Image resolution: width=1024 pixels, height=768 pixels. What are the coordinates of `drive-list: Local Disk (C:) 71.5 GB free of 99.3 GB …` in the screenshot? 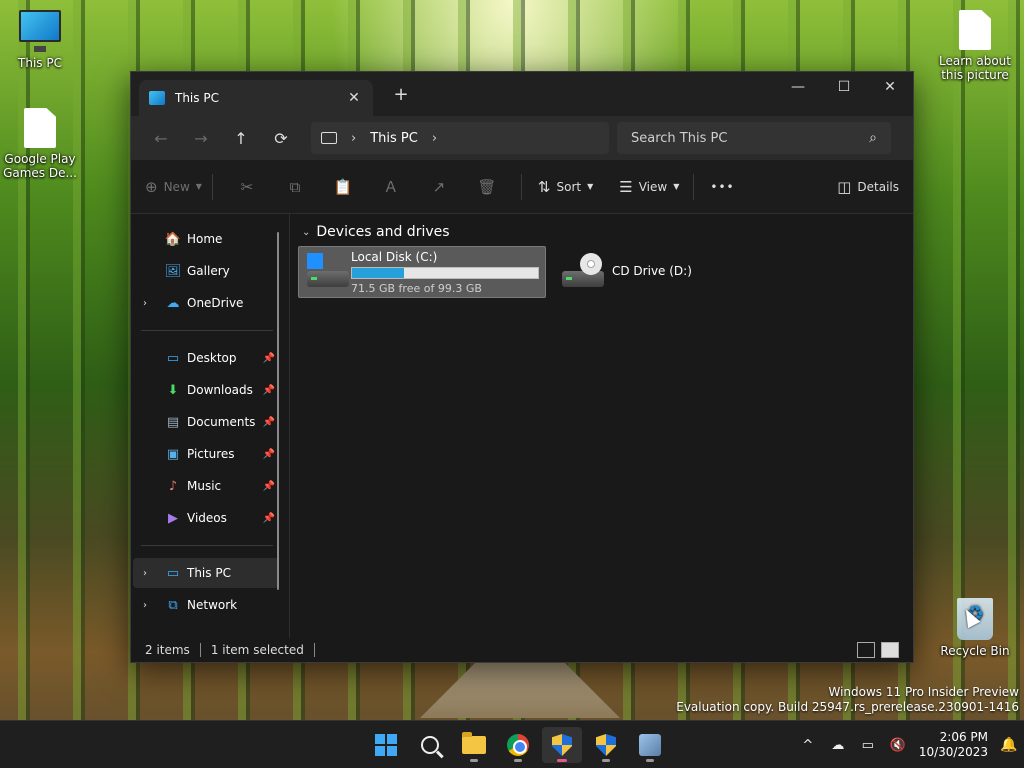 It's located at (601, 272).